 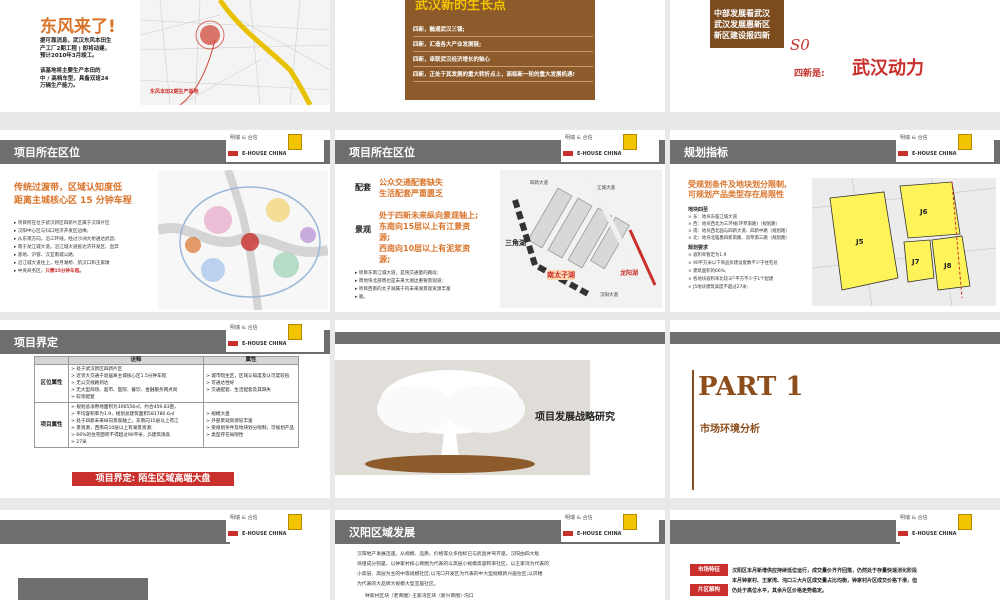 What do you see at coordinates (448, 554) in the screenshot?
I see `paragraph-line: 汉阳地产发展迅速。从规模、品质、价格等众多指标已与武昌并驾齐驱。汉阳由四大板` at bounding box center [448, 554].